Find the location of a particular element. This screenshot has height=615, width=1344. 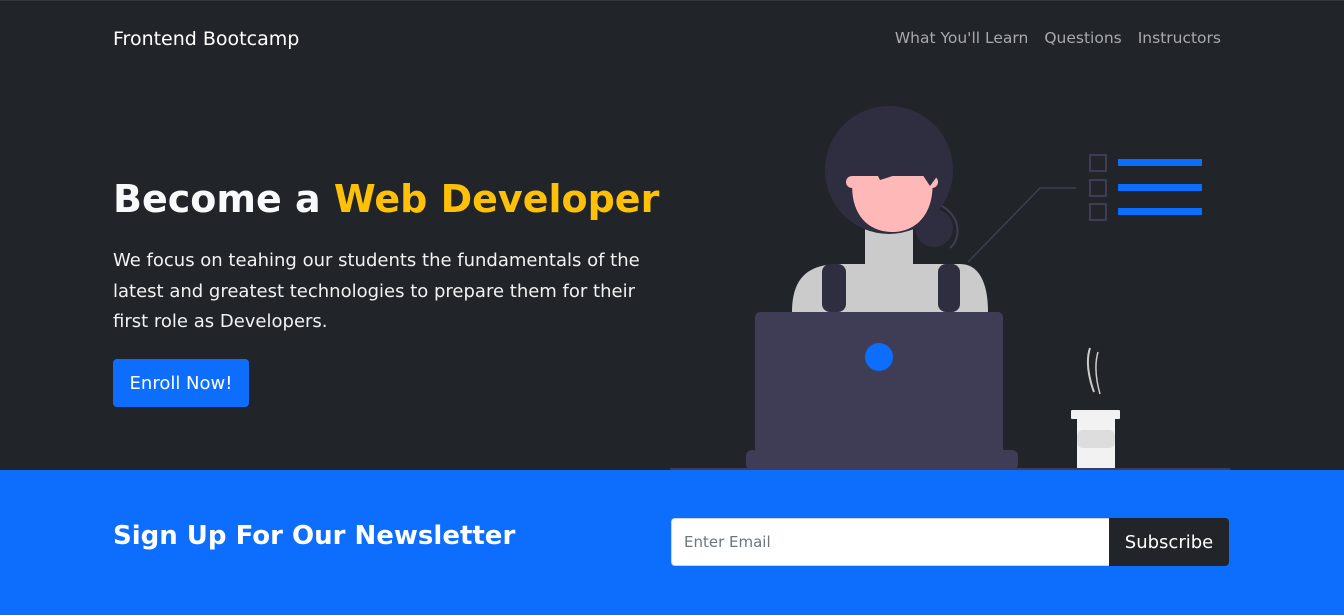

nav-links: What You'll Learn Questions Instructors is located at coordinates (1058, 38).